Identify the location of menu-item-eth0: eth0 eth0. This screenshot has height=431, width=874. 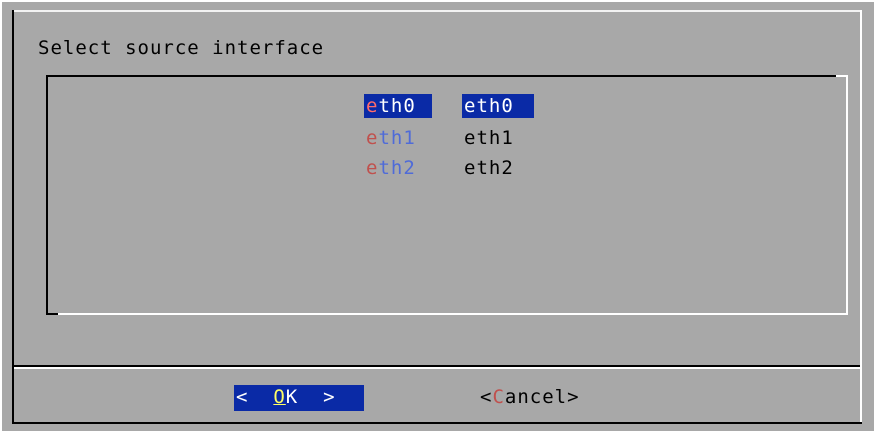
(449, 106).